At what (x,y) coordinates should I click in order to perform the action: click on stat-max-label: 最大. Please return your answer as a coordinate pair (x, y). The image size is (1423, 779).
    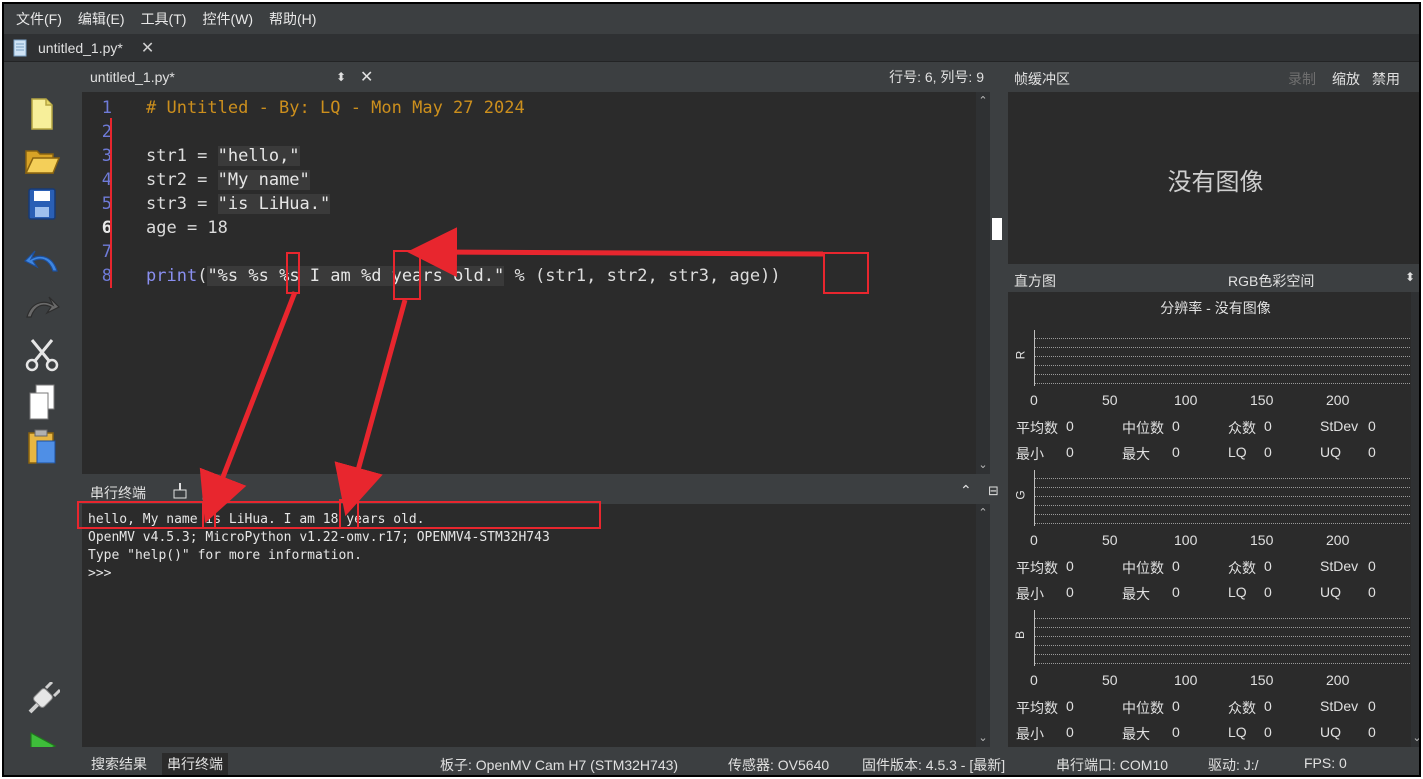
    Looking at the image, I should click on (1136, 734).